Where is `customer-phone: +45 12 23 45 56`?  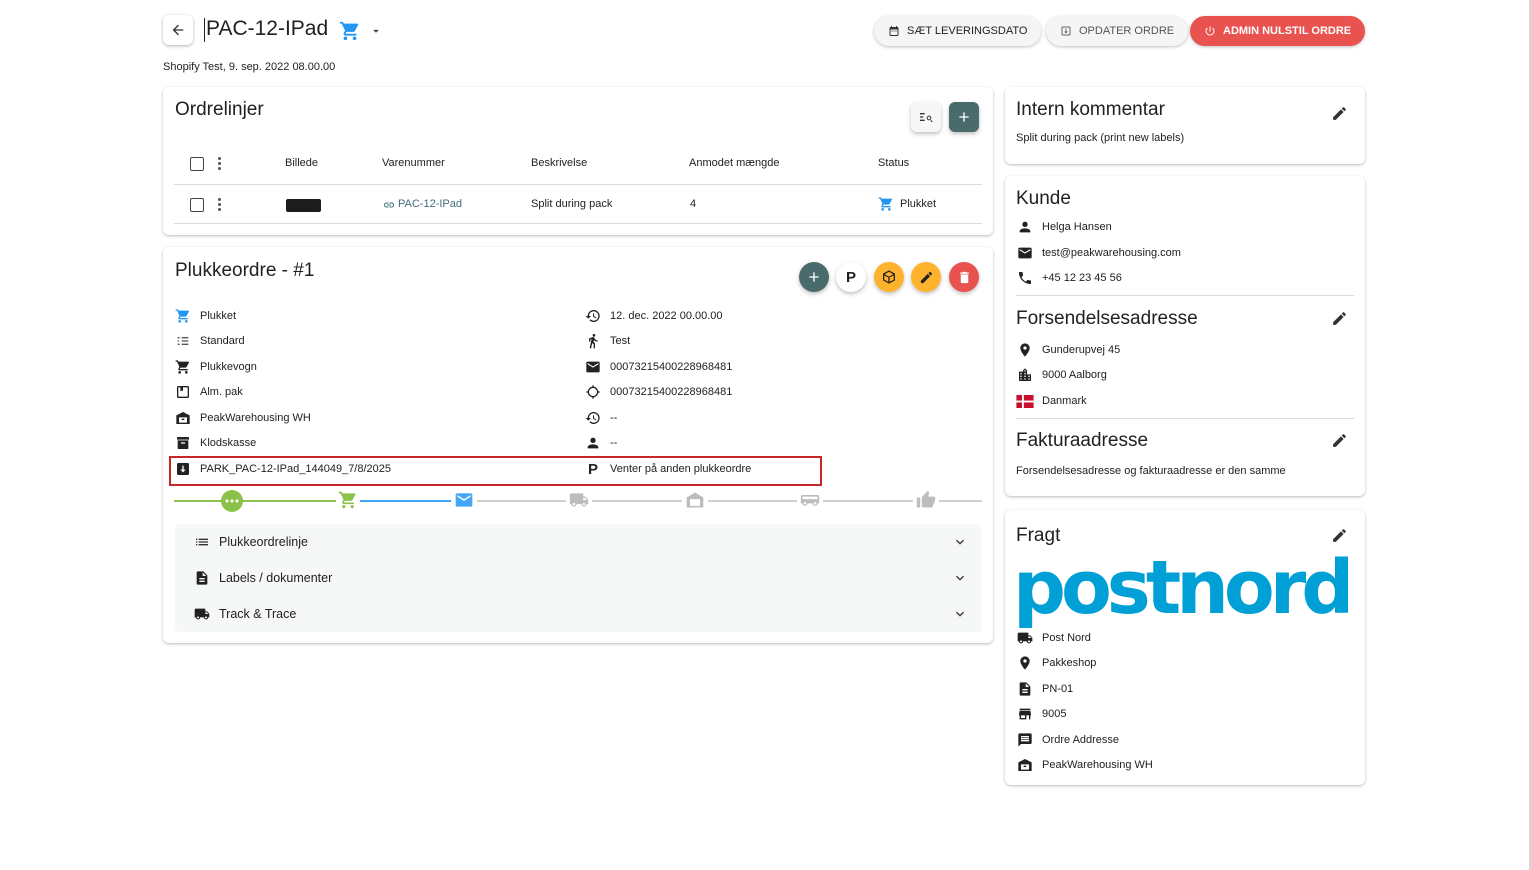 customer-phone: +45 12 23 45 56 is located at coordinates (1082, 278).